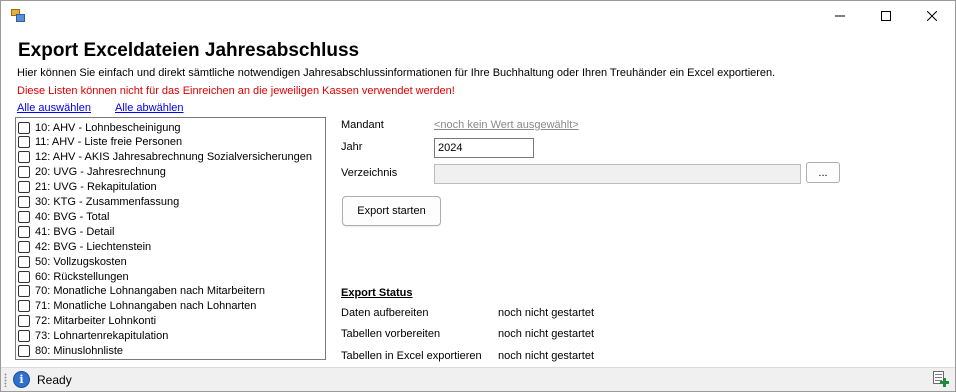 The image size is (956, 392). What do you see at coordinates (484, 148) in the screenshot?
I see `year-input: 2024` at bounding box center [484, 148].